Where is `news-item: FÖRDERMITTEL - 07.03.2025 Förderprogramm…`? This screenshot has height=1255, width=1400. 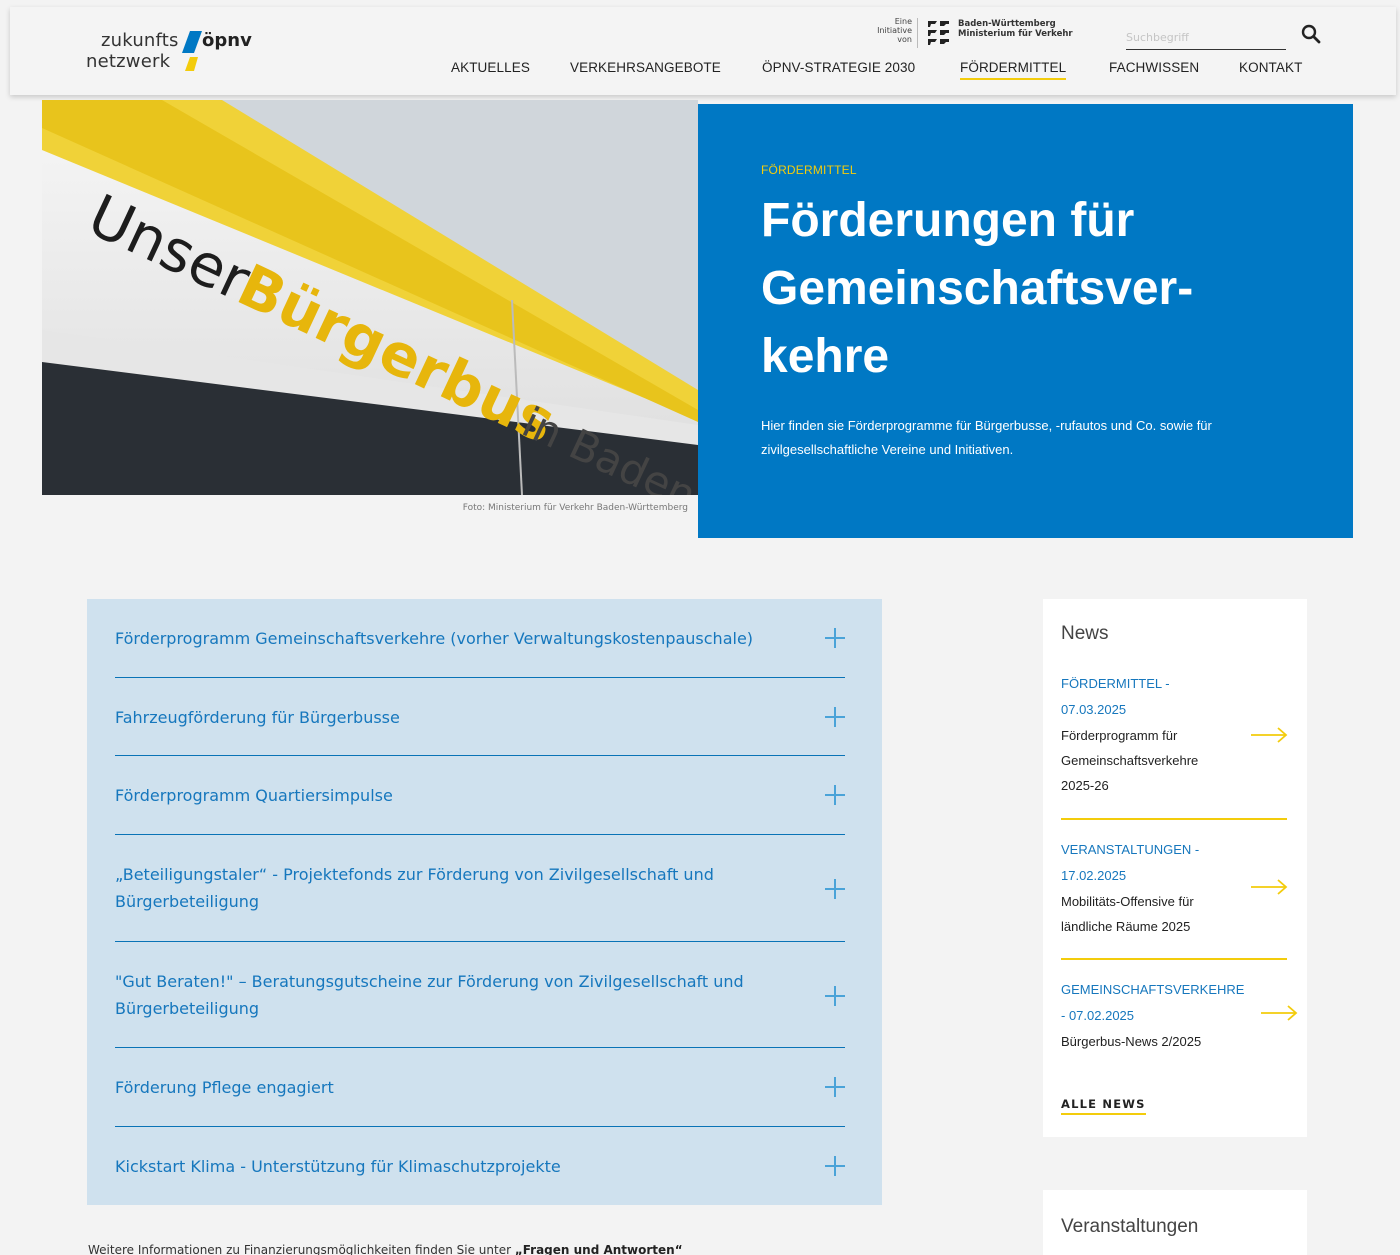 news-item: FÖRDERMITTEL - 07.03.2025 Förderprogramm… is located at coordinates (1174, 734).